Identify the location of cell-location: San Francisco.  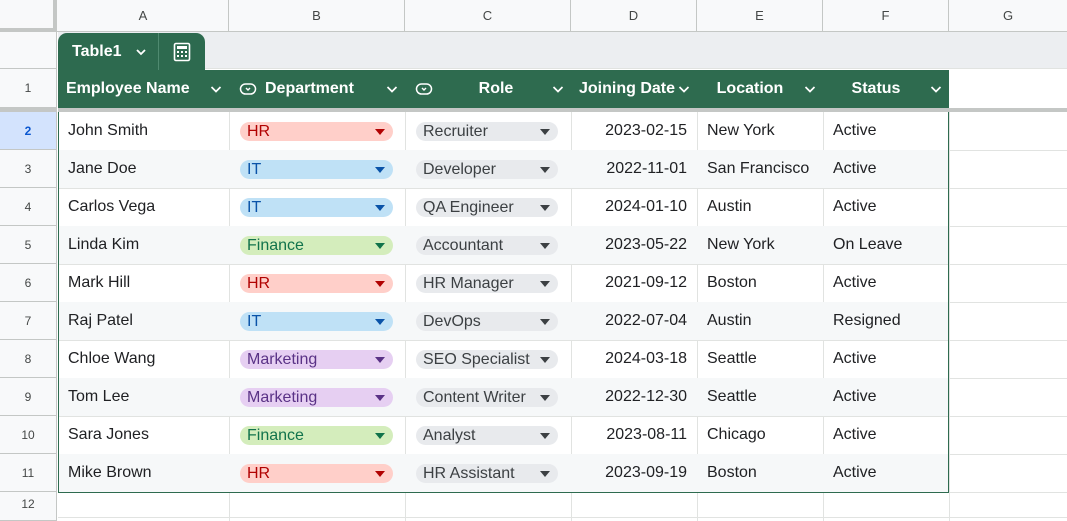
(765, 169).